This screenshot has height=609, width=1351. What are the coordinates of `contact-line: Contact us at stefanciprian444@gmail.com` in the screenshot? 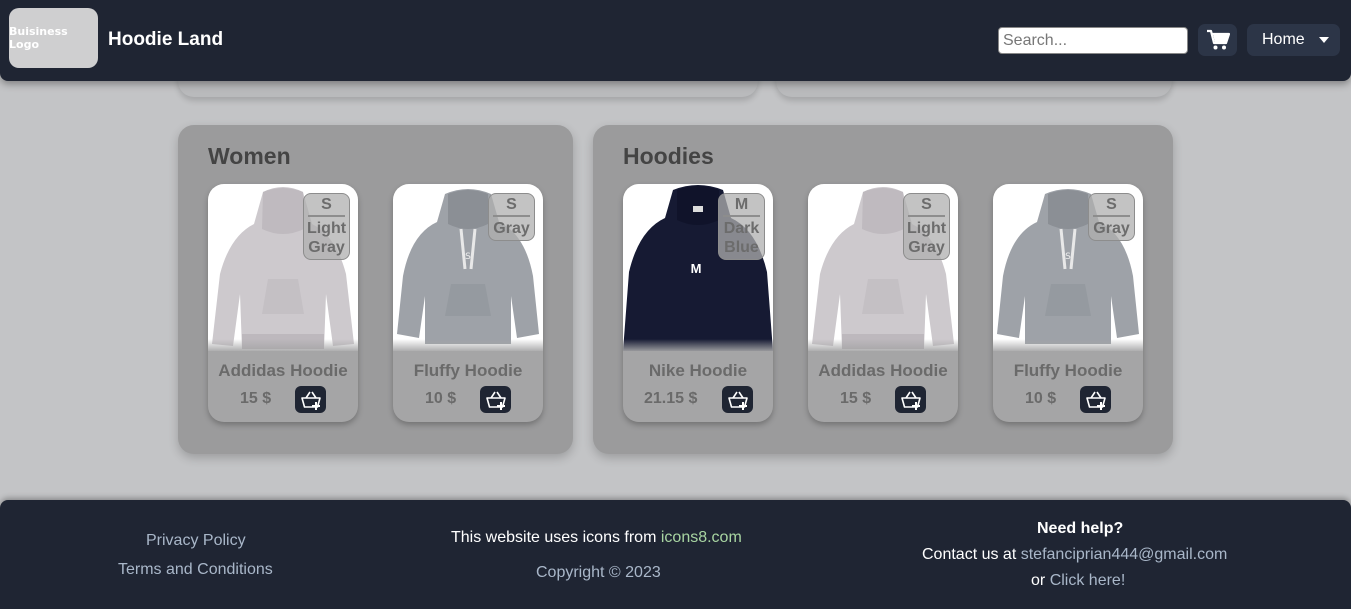 It's located at (1074, 555).